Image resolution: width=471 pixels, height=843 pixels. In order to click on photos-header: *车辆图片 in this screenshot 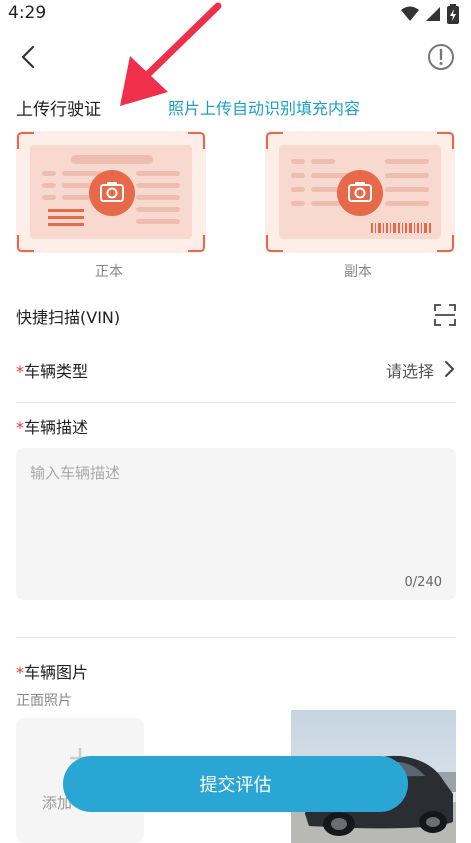, I will do `click(236, 669)`.